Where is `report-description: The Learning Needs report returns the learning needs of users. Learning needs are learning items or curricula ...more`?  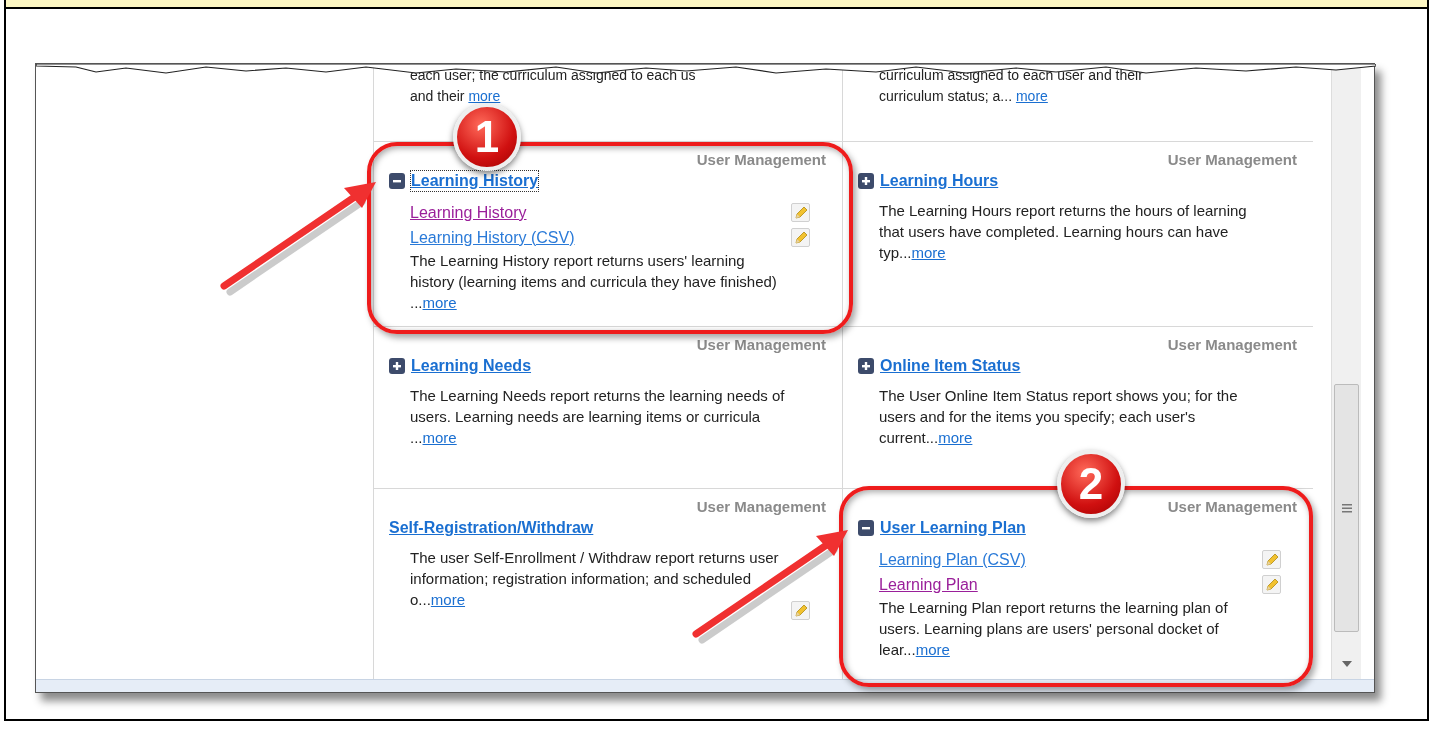 report-description: The Learning Needs report returns the learning needs of users. Learning needs are learning items or curricula ...more is located at coordinates (597, 417).